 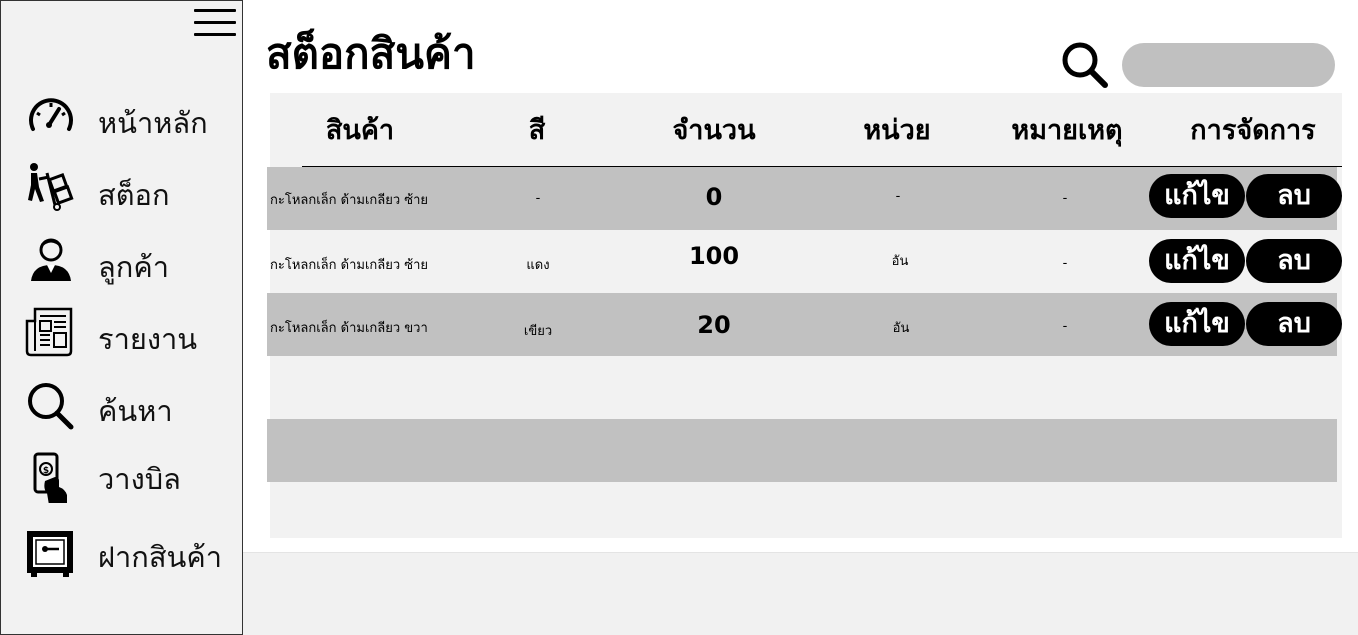 I want to click on column-header-actions: การจัดการ, so click(x=1253, y=130).